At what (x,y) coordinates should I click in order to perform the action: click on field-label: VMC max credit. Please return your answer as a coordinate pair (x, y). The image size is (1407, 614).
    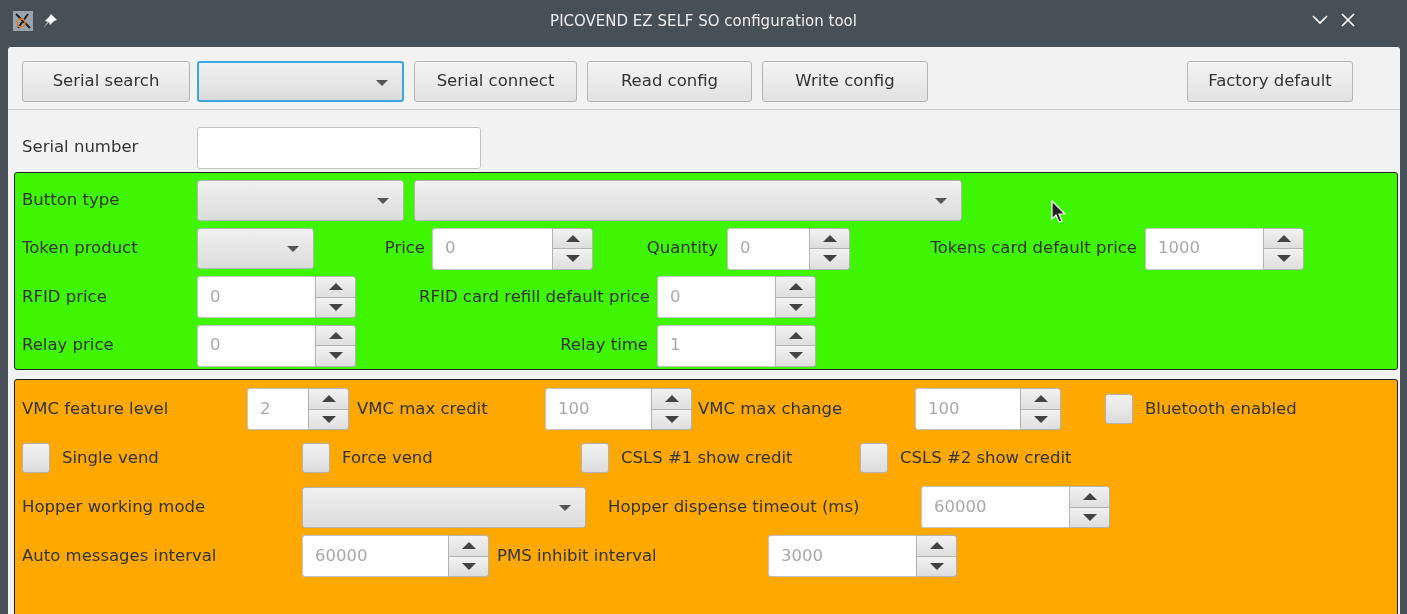
    Looking at the image, I should click on (423, 408).